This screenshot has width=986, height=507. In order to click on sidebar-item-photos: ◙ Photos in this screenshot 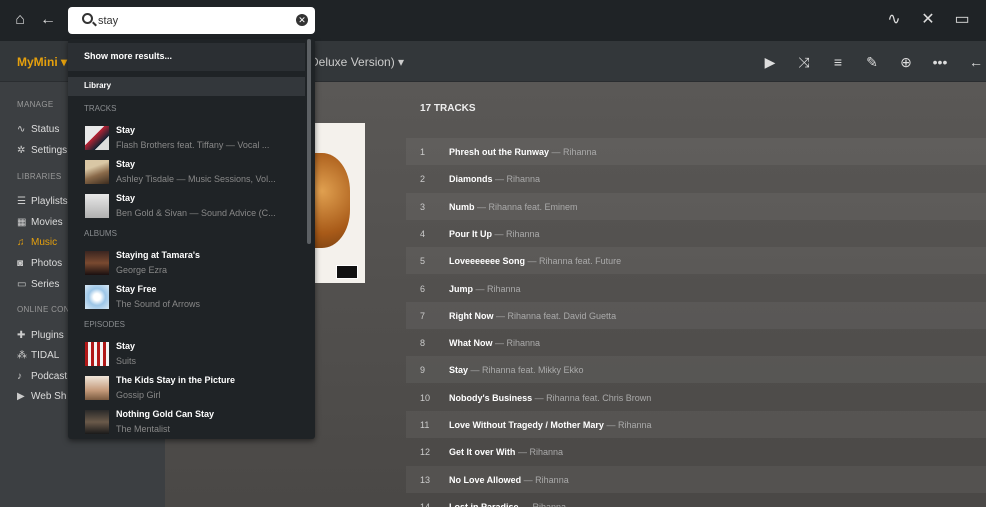, I will do `click(39, 266)`.